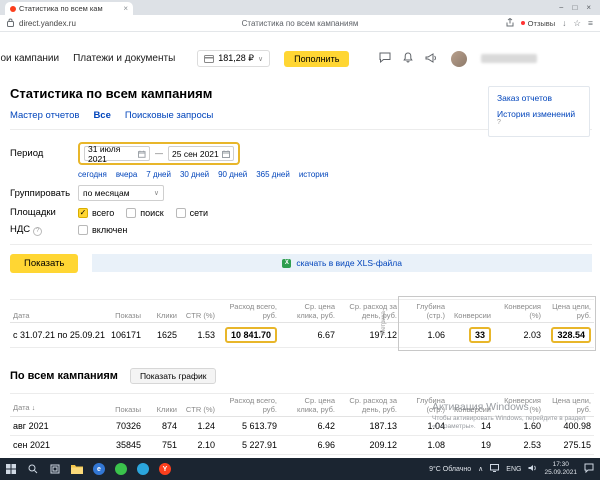  What do you see at coordinates (11, 469) in the screenshot?
I see `start-button` at bounding box center [11, 469].